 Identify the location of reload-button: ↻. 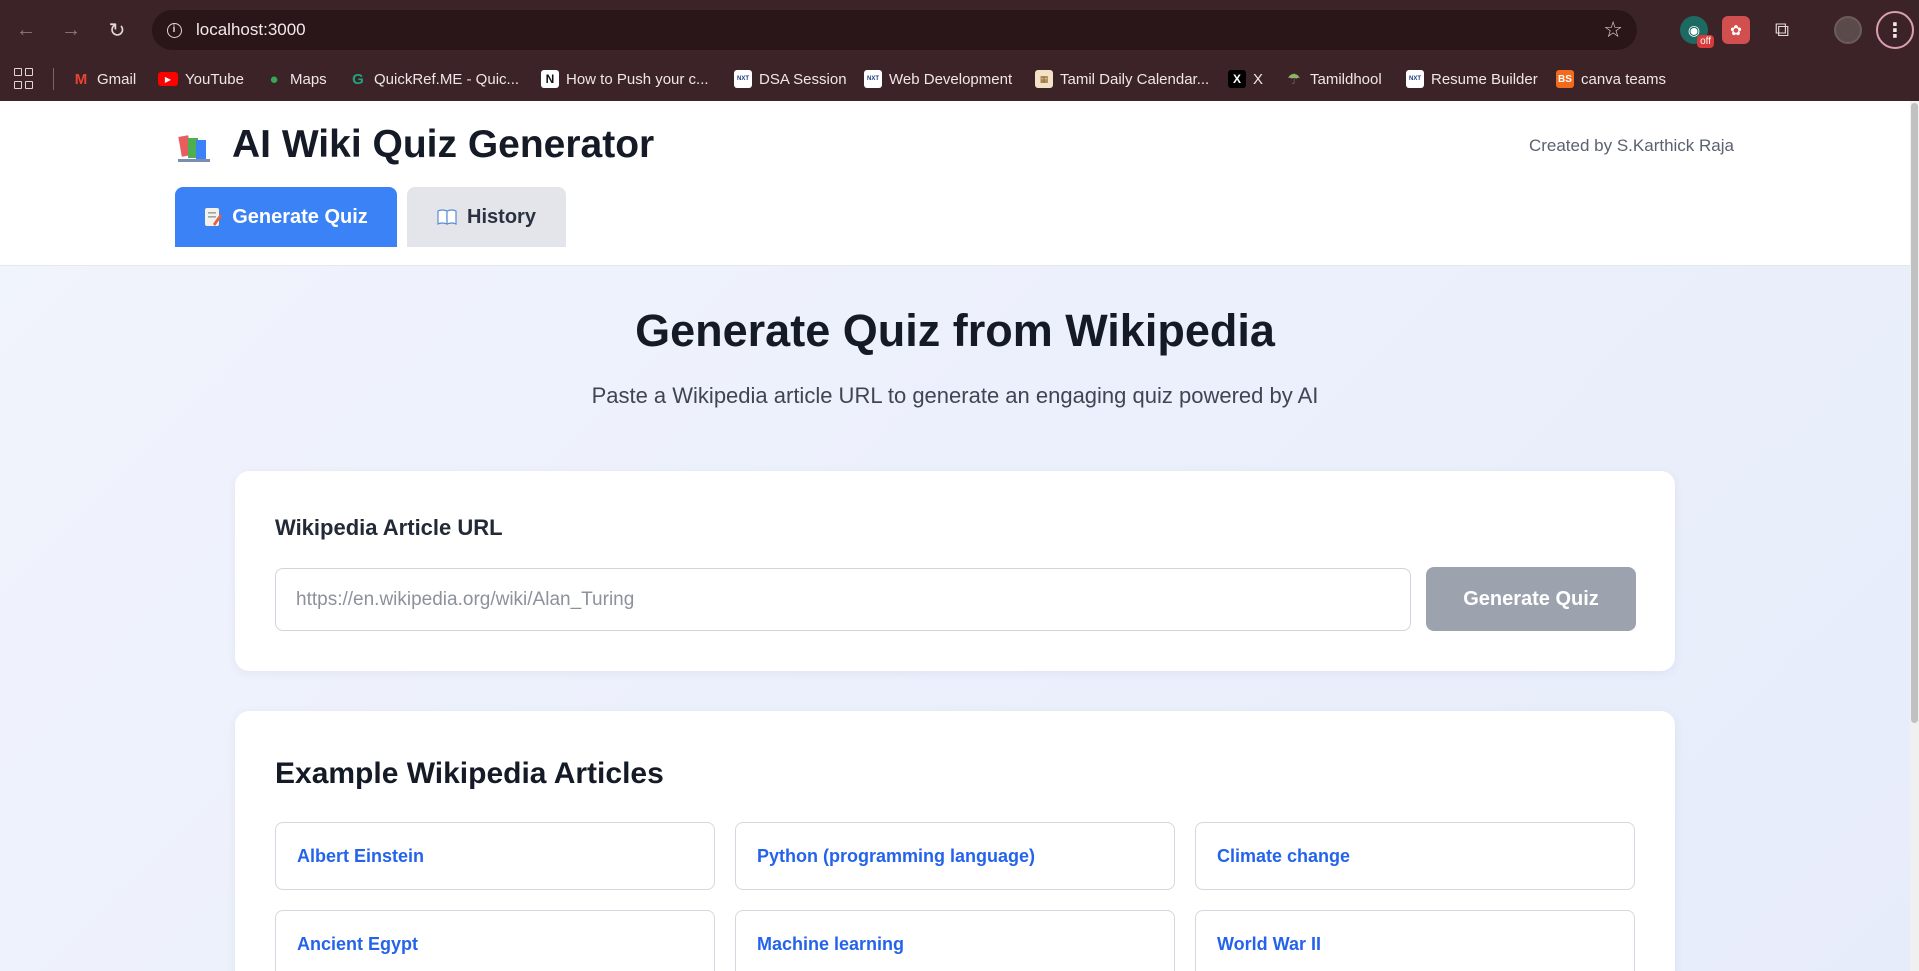
(117, 30).